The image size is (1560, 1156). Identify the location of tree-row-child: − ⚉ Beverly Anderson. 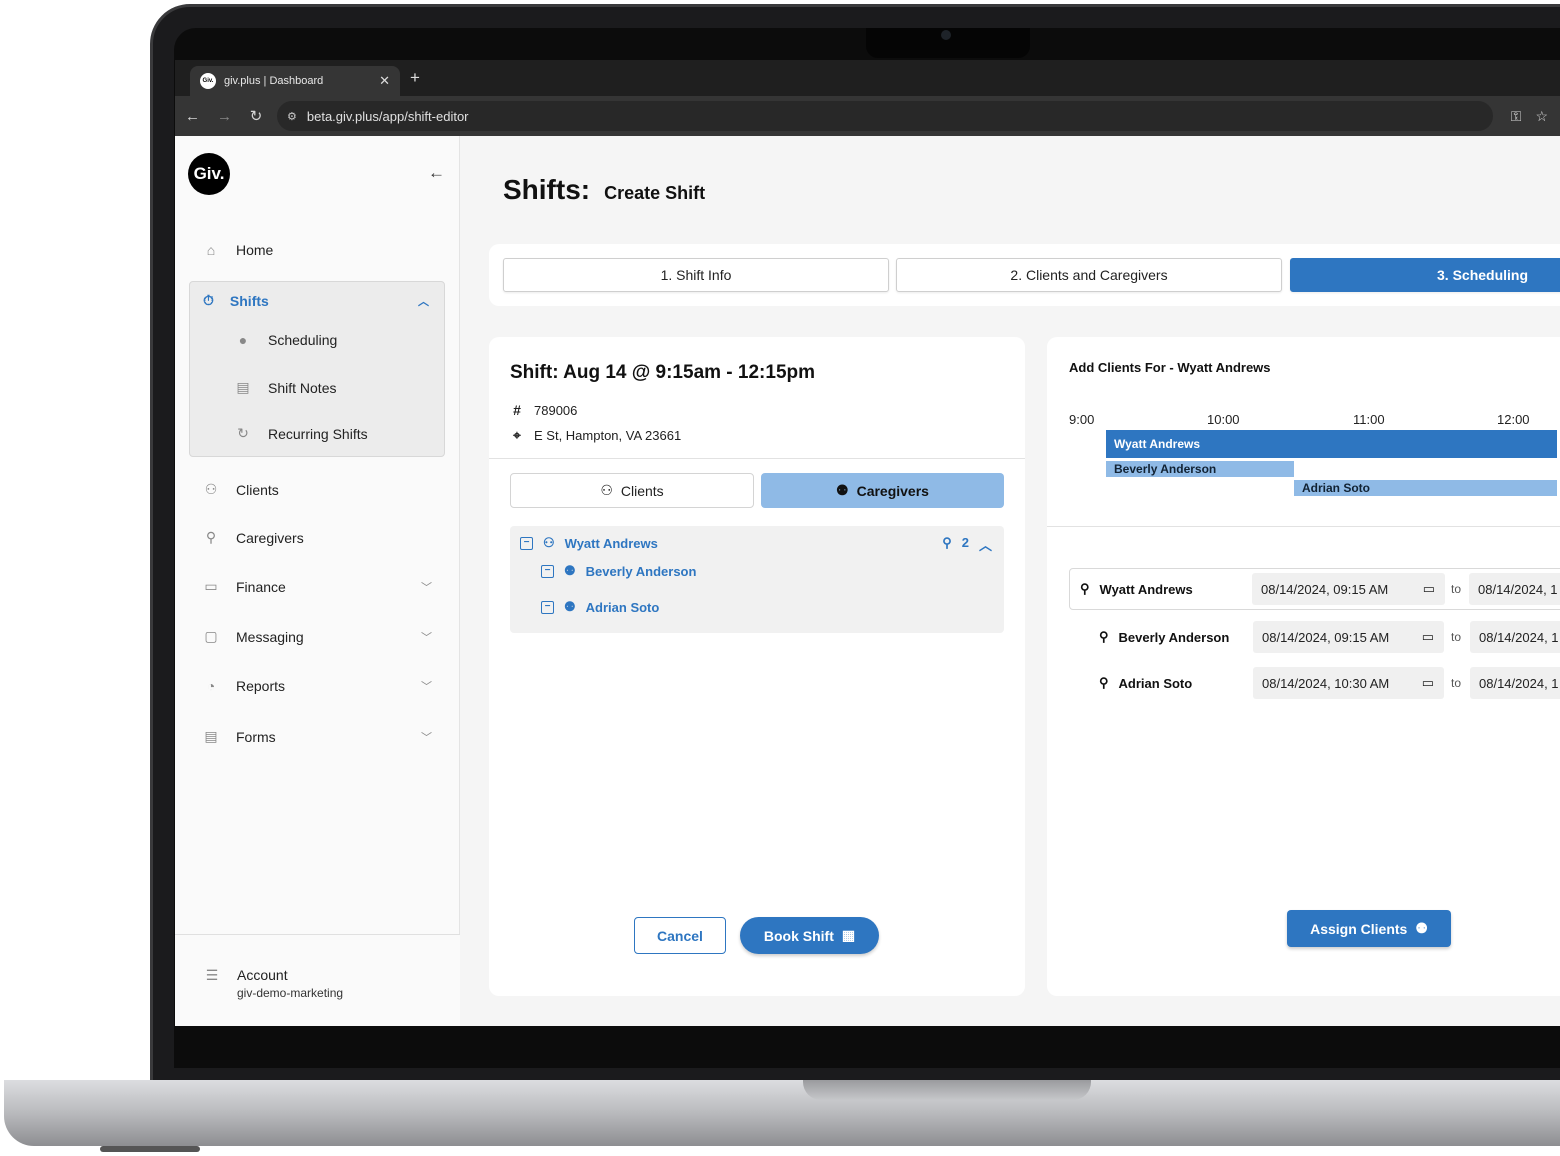
(618, 571).